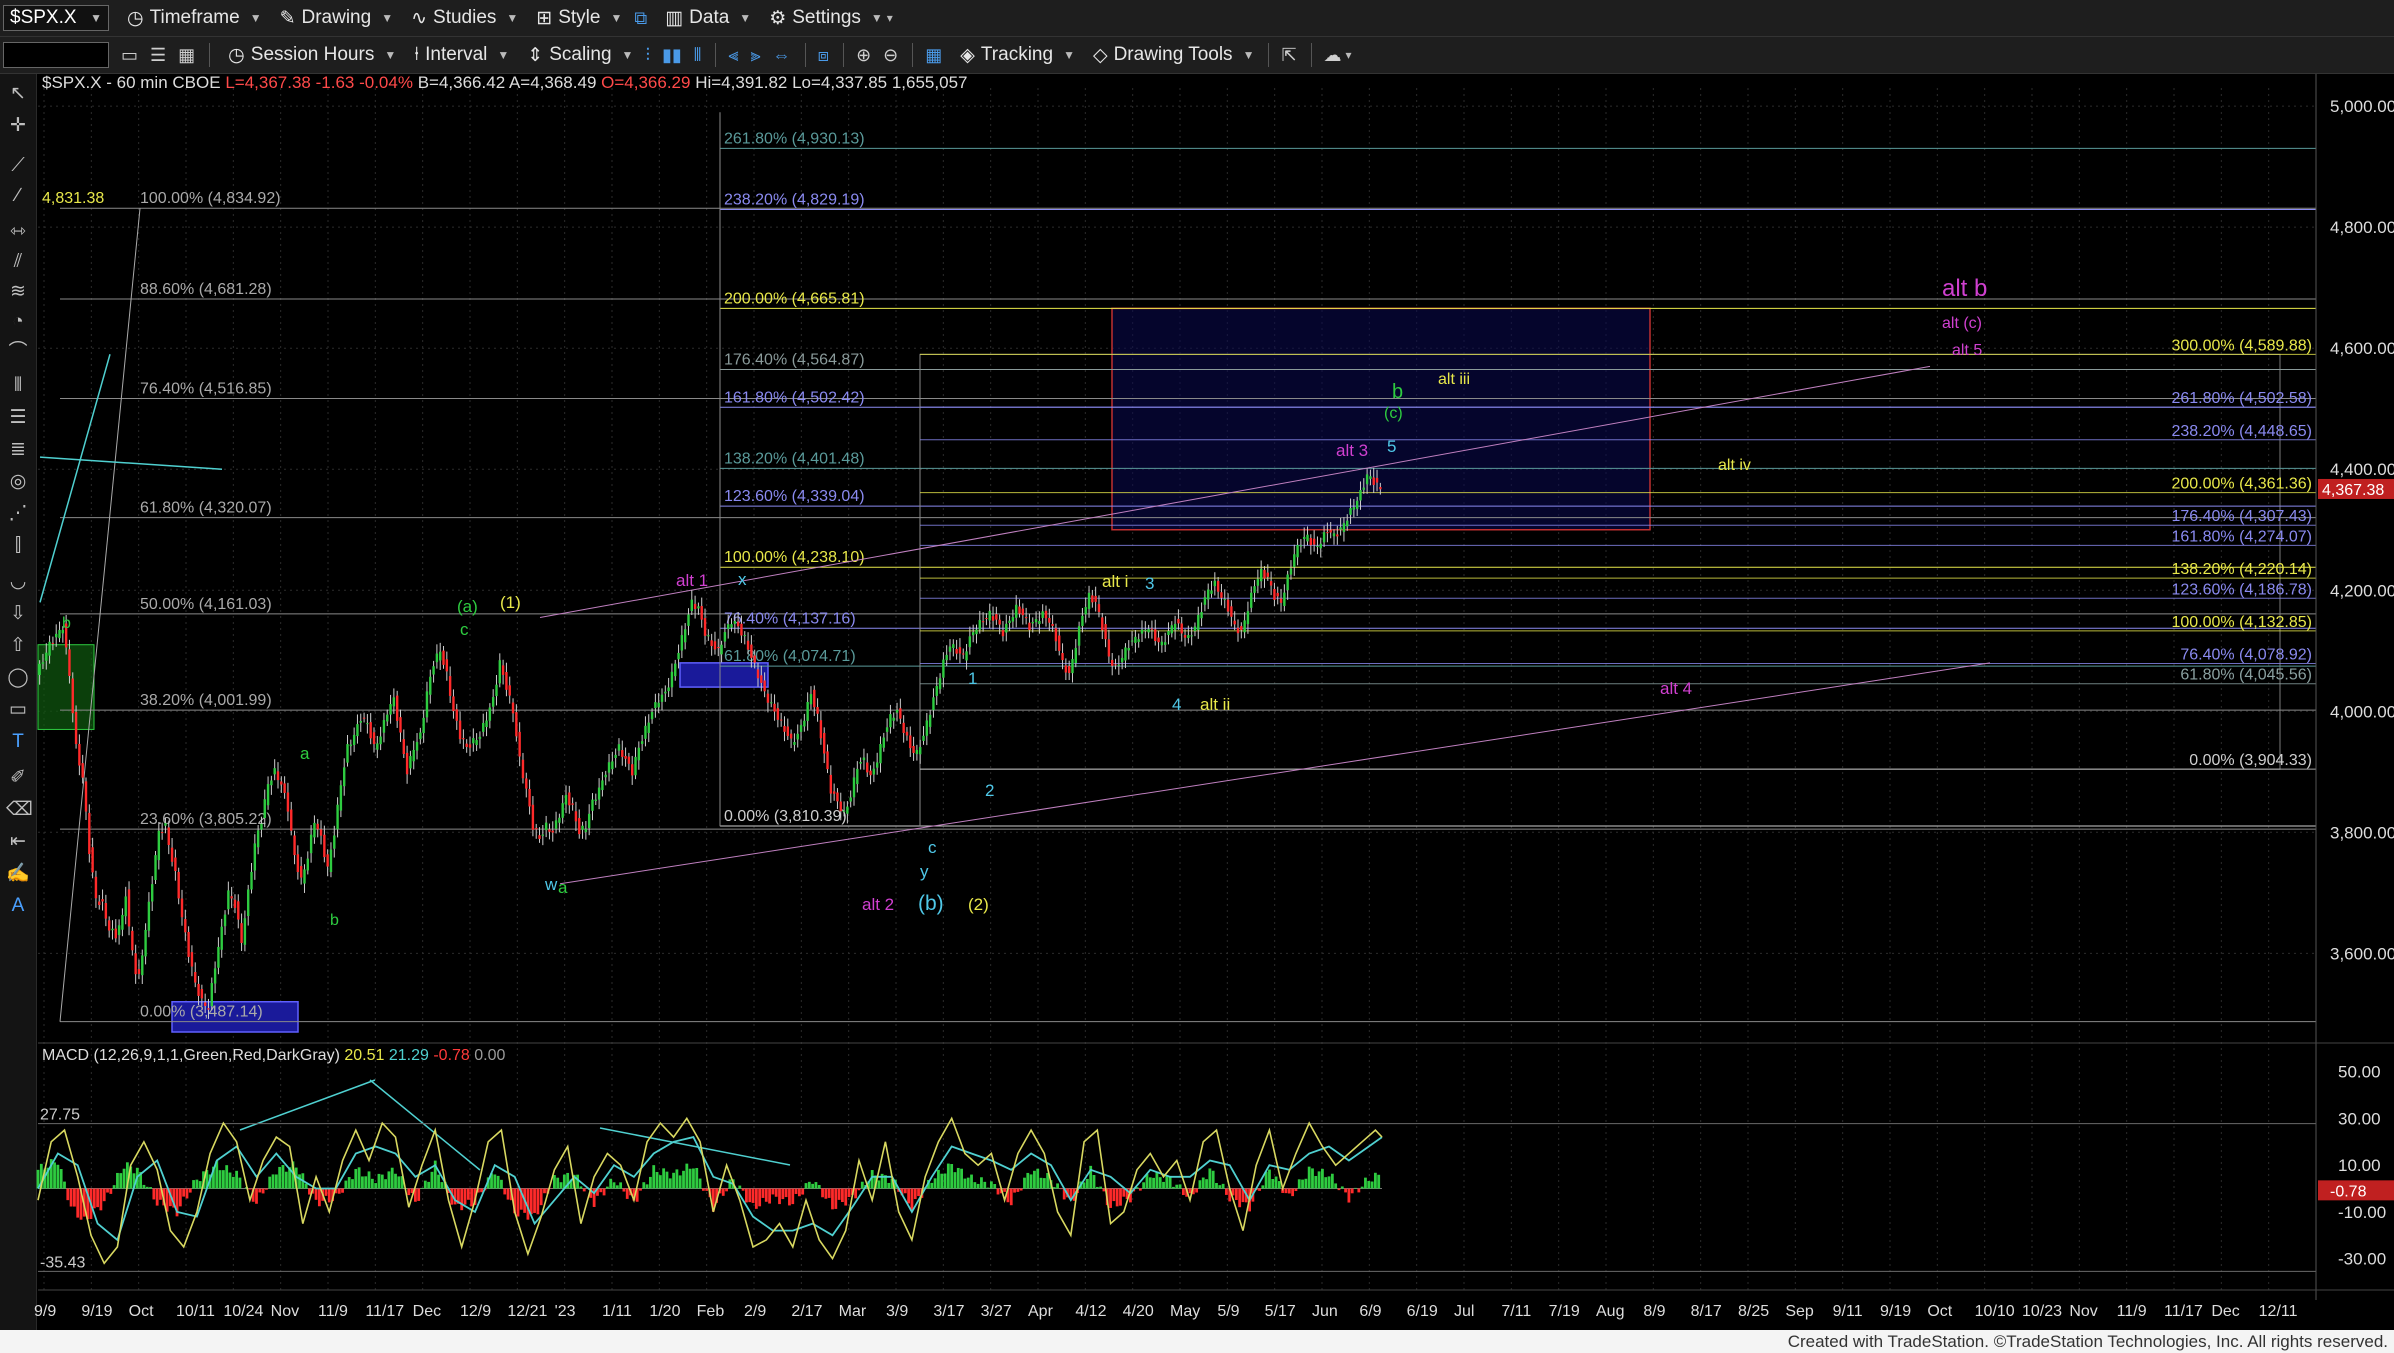 The width and height of the screenshot is (2394, 1353). What do you see at coordinates (305, 753) in the screenshot?
I see `wave-label: a` at bounding box center [305, 753].